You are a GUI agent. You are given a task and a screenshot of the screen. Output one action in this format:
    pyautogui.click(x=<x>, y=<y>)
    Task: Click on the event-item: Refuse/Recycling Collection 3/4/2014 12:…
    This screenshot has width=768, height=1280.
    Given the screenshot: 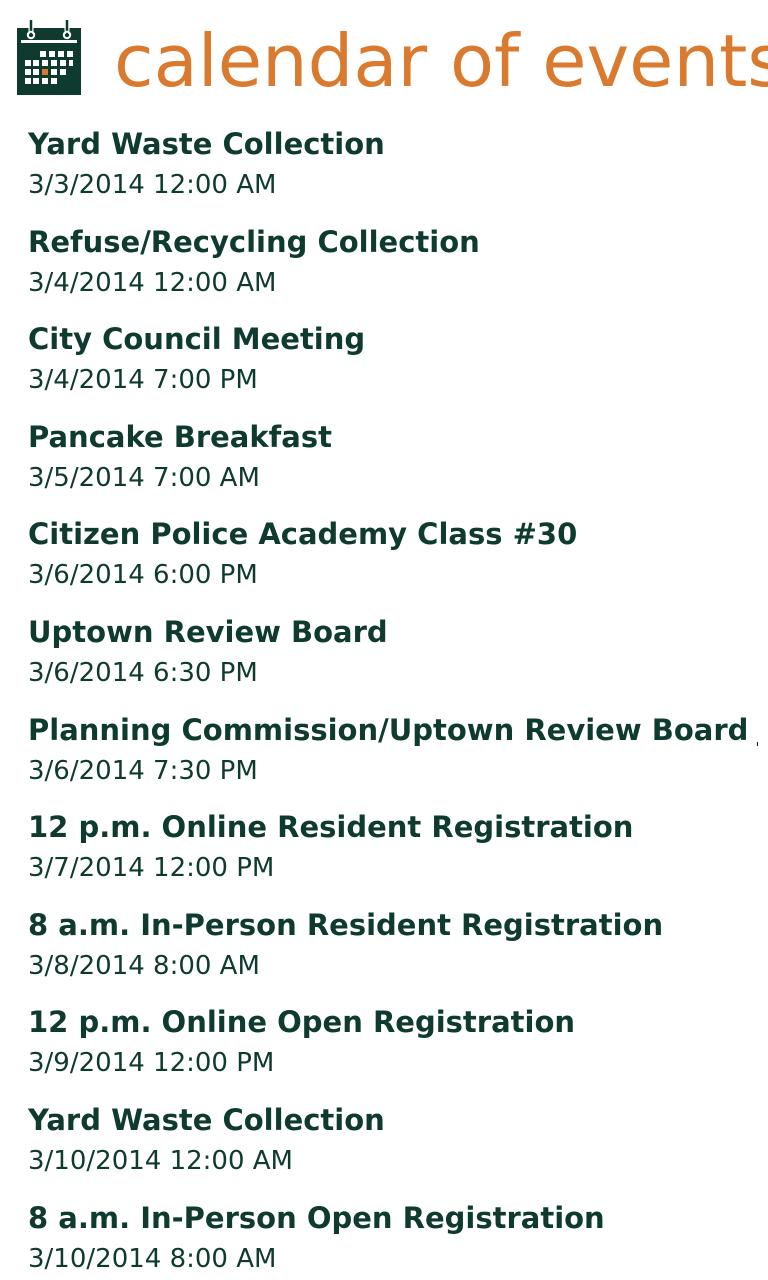 What is the action you would take?
    pyautogui.click(x=393, y=269)
    